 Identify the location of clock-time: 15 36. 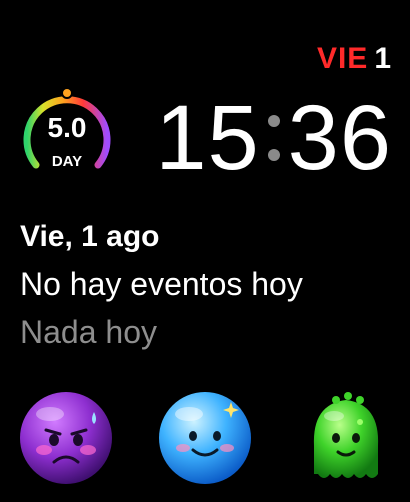
(273, 138).